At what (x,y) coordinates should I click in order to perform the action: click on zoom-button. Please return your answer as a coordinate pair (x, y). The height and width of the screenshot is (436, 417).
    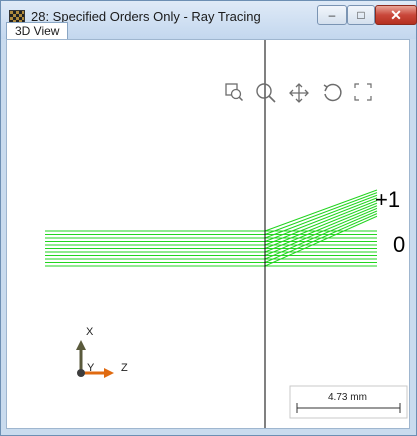
    Looking at the image, I should click on (268, 96).